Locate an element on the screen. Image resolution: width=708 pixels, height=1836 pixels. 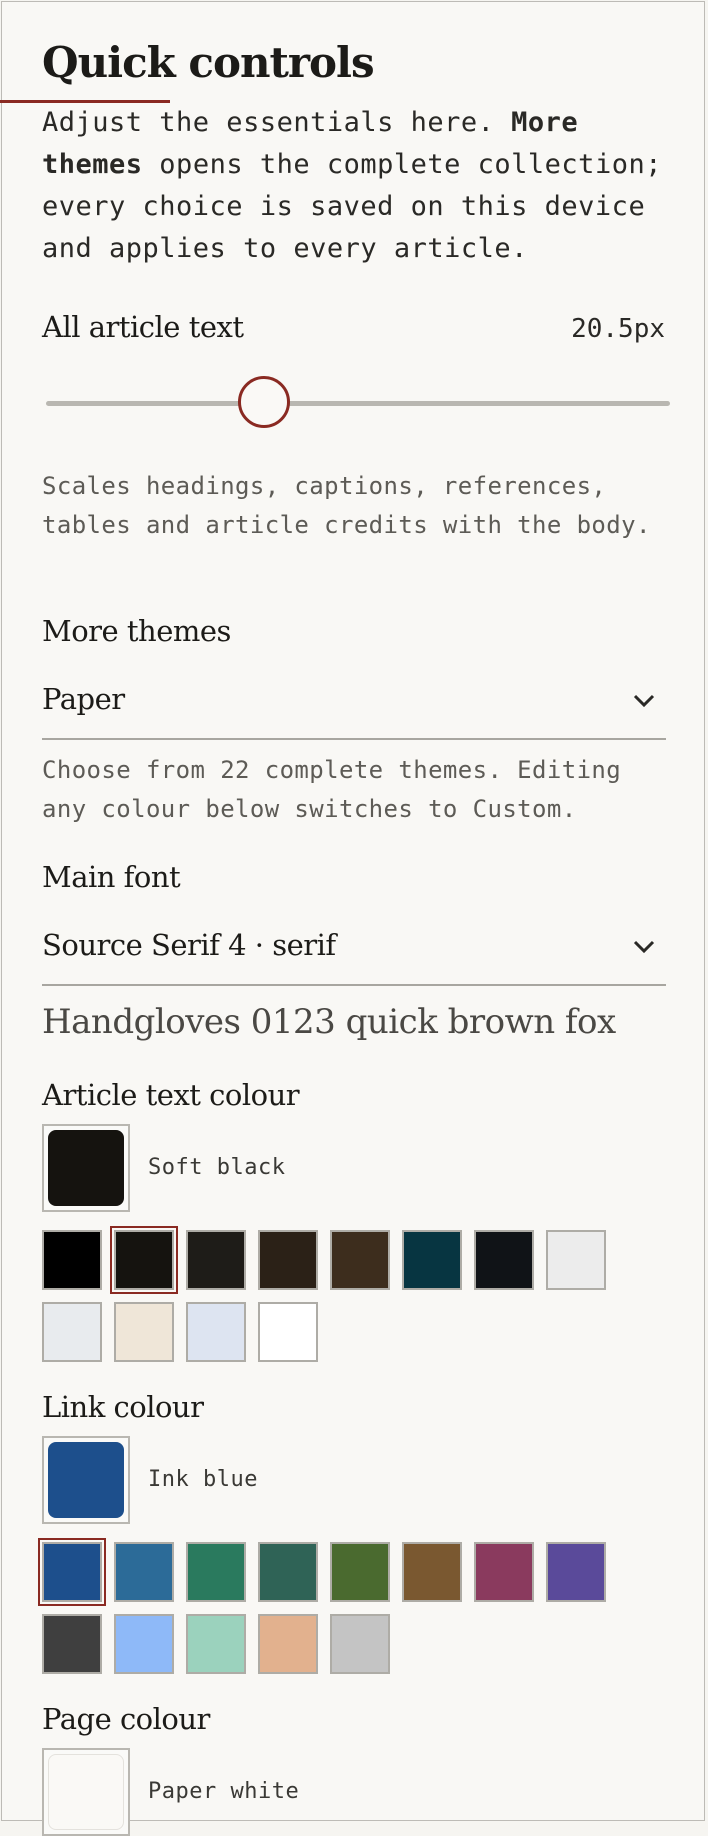
font-label: Main font is located at coordinates (111, 877).